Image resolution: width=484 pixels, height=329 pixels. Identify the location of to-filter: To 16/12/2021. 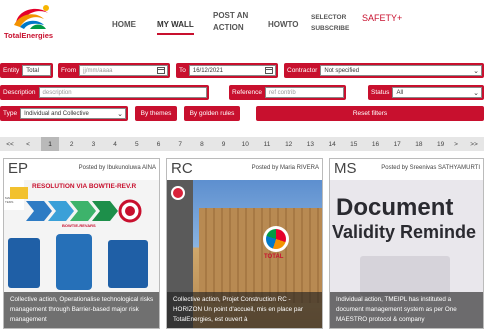
(227, 70).